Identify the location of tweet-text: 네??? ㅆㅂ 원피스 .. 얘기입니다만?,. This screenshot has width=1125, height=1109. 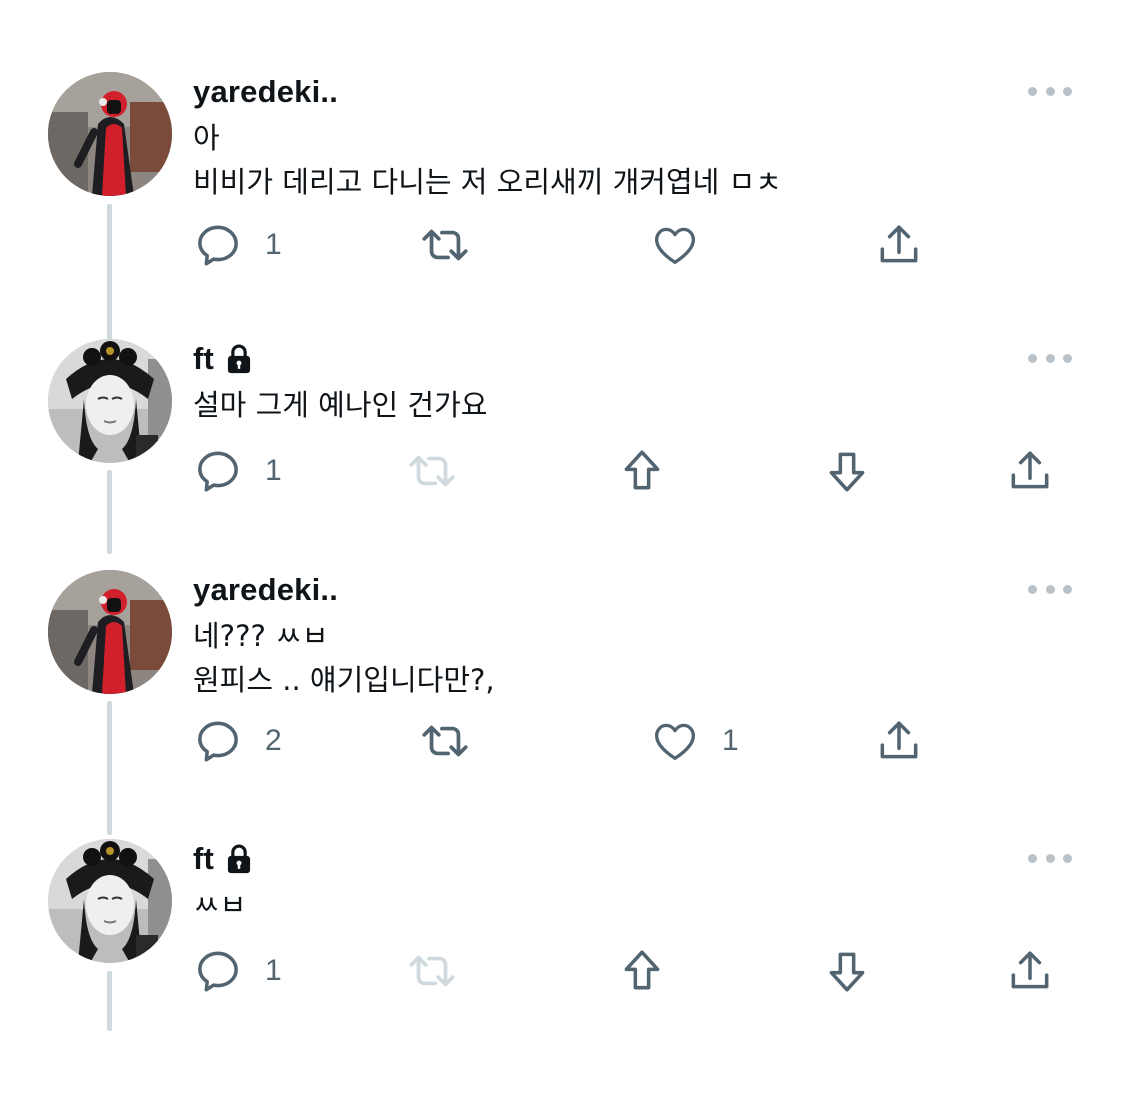
(344, 658).